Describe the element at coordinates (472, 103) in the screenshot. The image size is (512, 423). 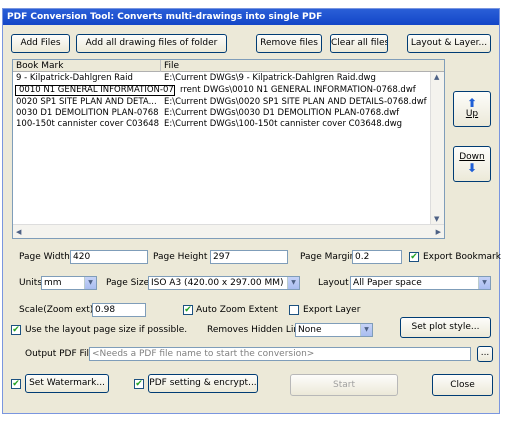
I see `arrow-up-icon: ⬆` at that location.